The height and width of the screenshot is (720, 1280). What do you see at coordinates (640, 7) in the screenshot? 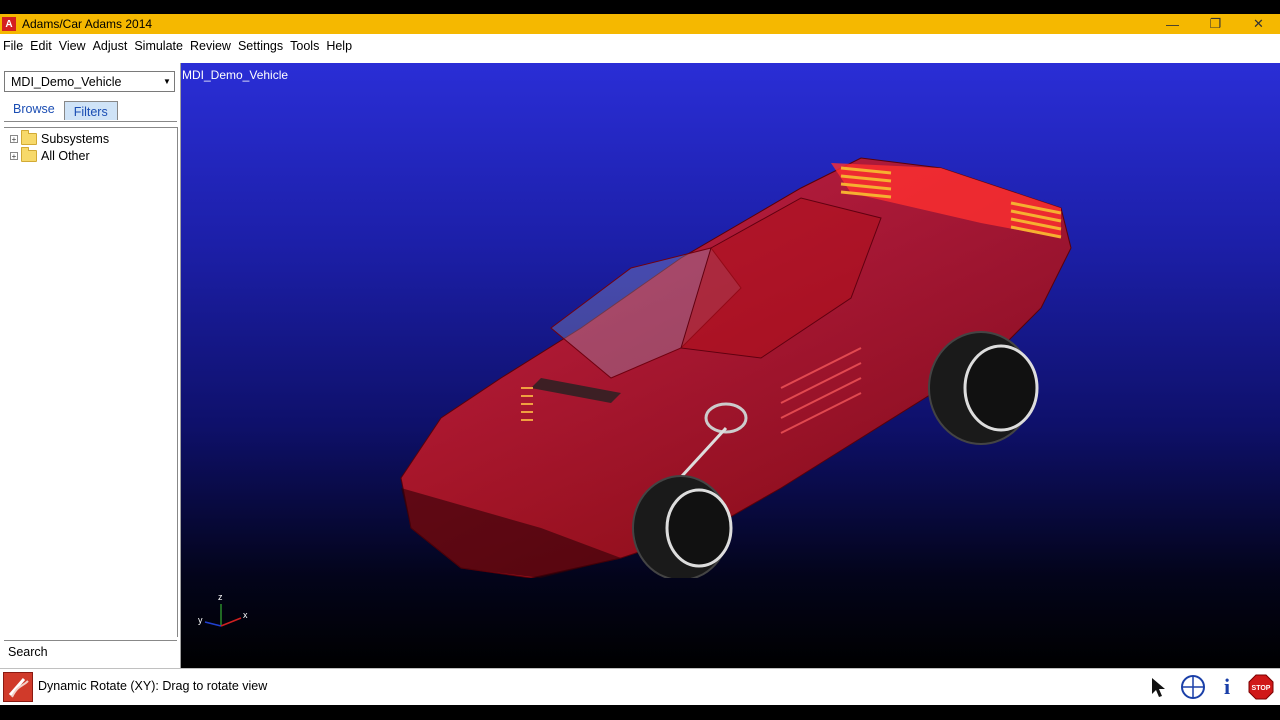
I see `letterbox-top` at bounding box center [640, 7].